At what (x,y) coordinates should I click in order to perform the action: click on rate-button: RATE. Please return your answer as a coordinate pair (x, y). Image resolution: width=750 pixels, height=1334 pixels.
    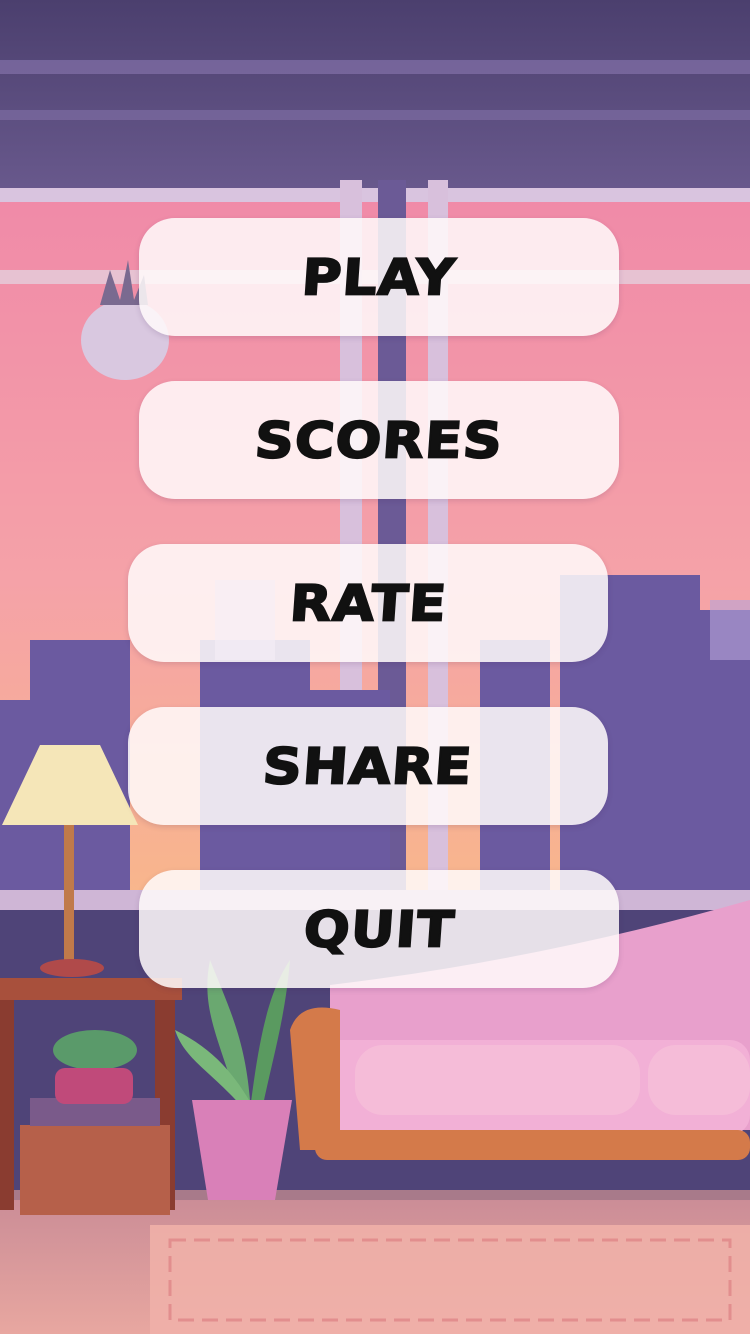
    Looking at the image, I should click on (368, 603).